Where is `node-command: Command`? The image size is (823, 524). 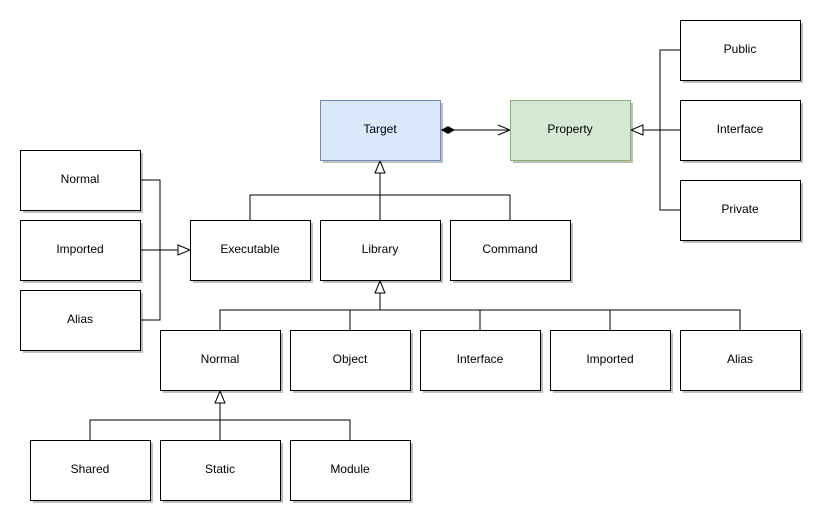 node-command: Command is located at coordinates (512, 252).